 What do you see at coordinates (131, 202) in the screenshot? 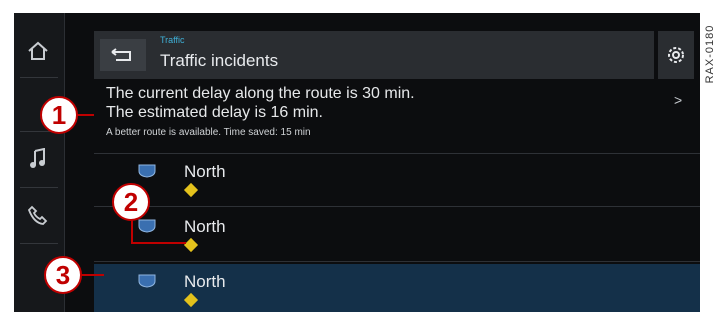
I see `callout-2: 2` at bounding box center [131, 202].